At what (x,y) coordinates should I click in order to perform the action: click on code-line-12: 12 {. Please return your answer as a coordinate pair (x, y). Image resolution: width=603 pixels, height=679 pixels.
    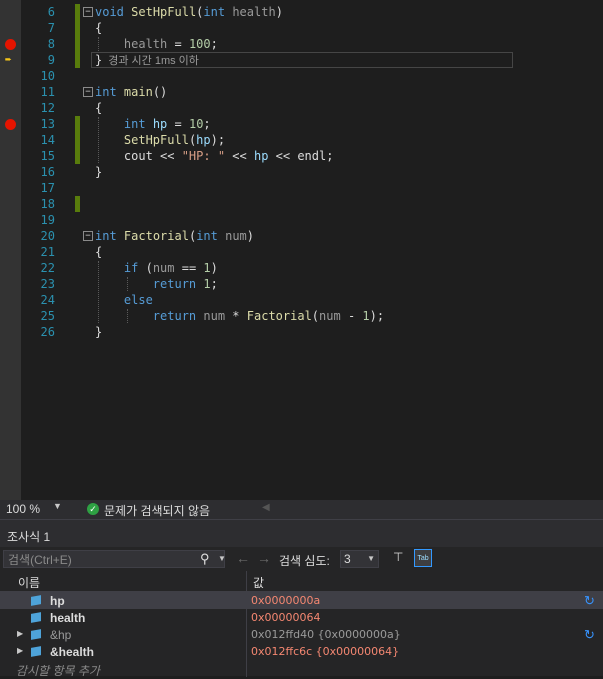
    Looking at the image, I should click on (301, 108).